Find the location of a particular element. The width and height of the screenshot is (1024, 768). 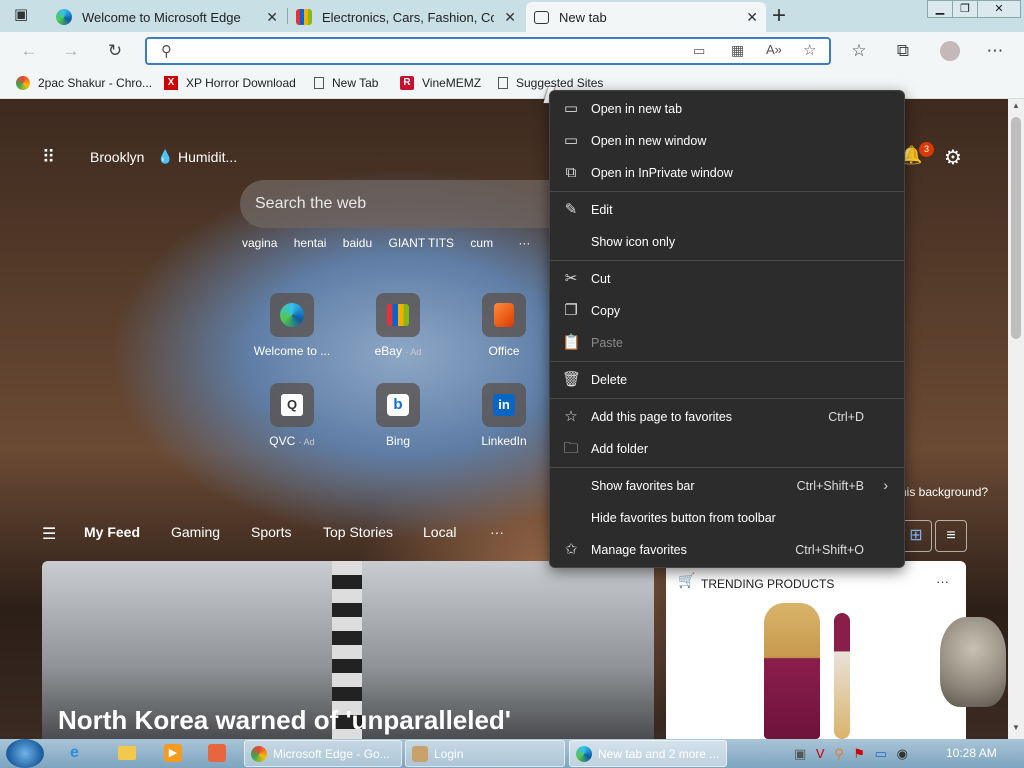

menu-item-hide-favorites-button: Hide favorites button from toolbar is located at coordinates (727, 518).